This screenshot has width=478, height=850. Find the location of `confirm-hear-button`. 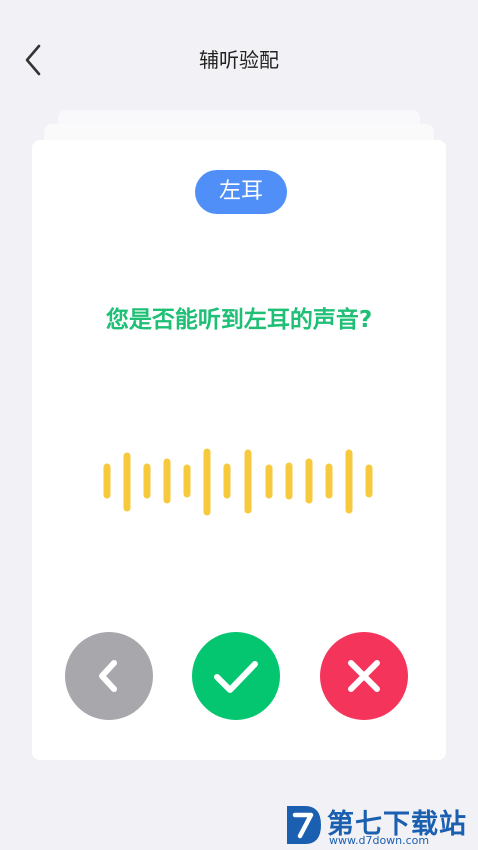

confirm-hear-button is located at coordinates (236, 676).